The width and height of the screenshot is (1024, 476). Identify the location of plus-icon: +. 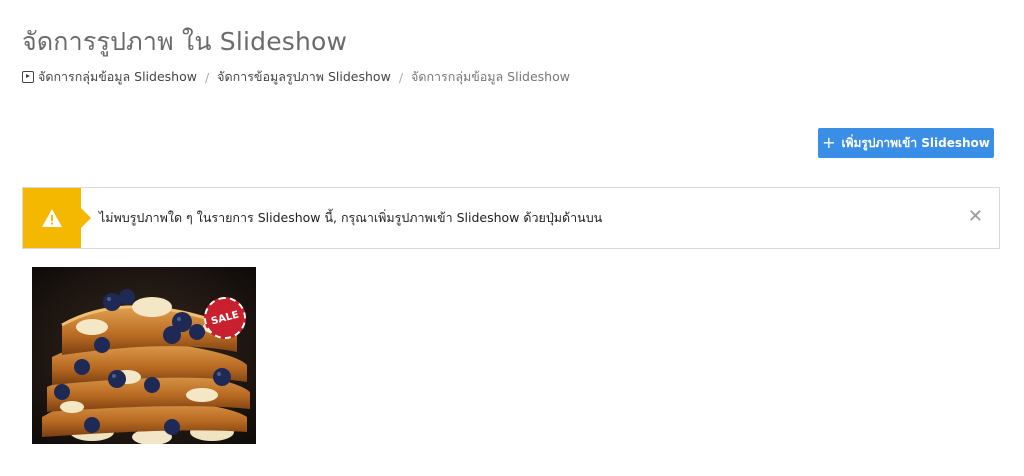
(829, 142).